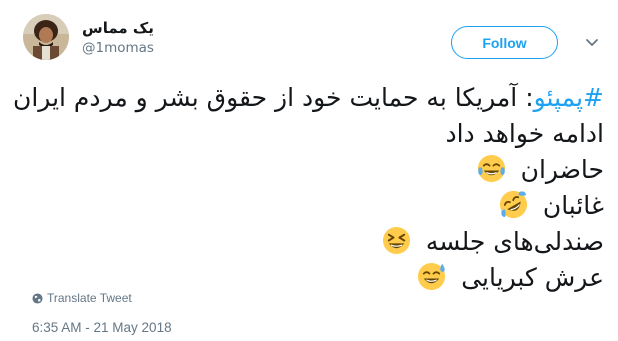 Image resolution: width=618 pixels, height=341 pixels. What do you see at coordinates (324, 134) in the screenshot?
I see `tweet-line: ادامه خواهد داد` at bounding box center [324, 134].